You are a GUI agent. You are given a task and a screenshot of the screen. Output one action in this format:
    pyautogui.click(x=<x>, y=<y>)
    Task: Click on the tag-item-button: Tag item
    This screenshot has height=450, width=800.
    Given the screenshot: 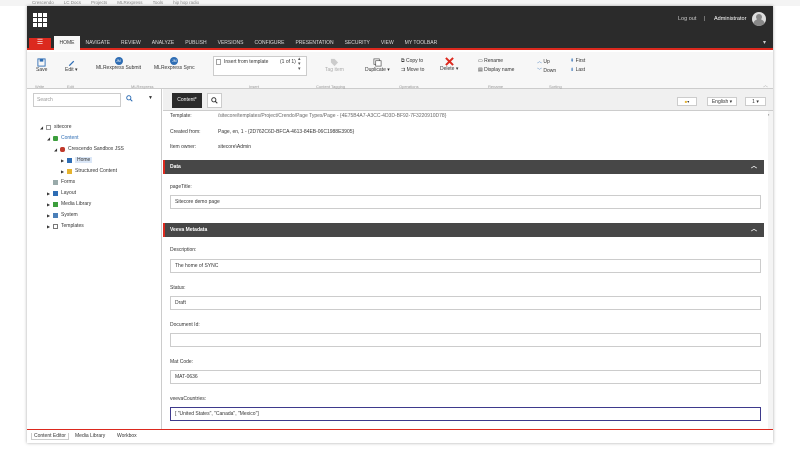 What is the action you would take?
    pyautogui.click(x=334, y=65)
    